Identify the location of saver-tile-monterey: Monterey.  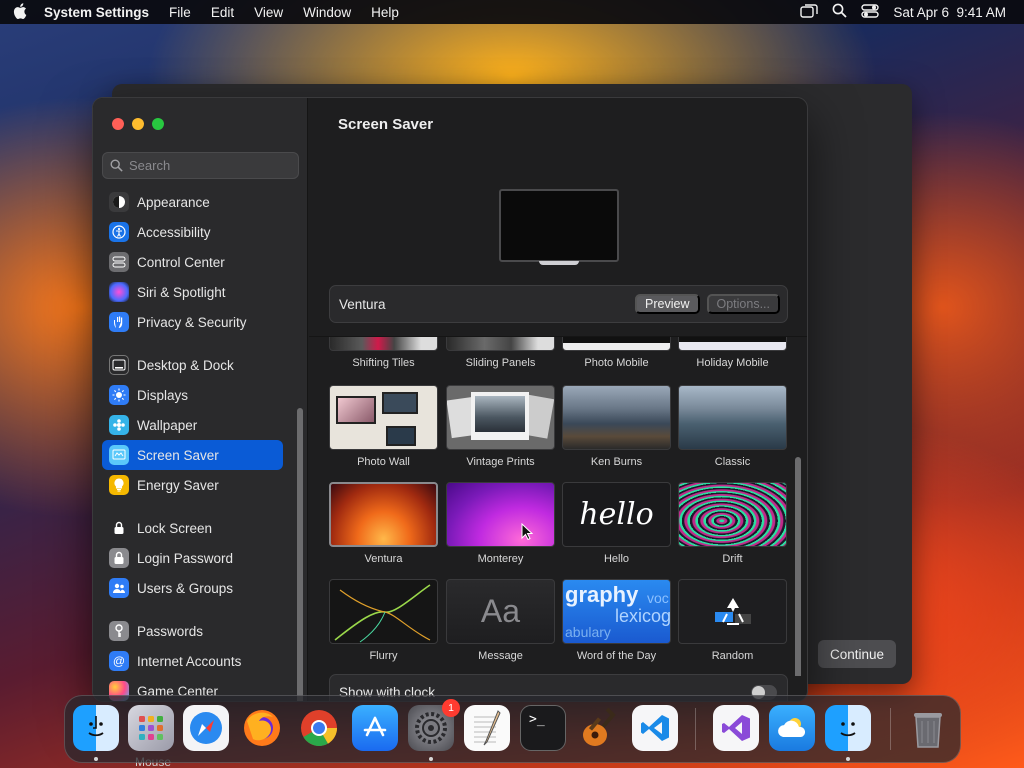
(500, 523).